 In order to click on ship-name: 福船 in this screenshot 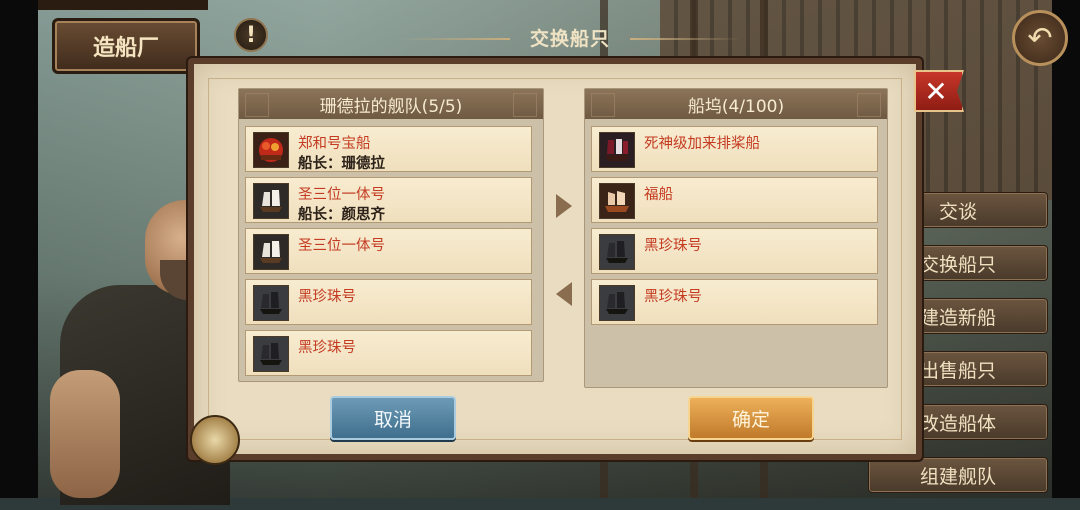, I will do `click(658, 195)`.